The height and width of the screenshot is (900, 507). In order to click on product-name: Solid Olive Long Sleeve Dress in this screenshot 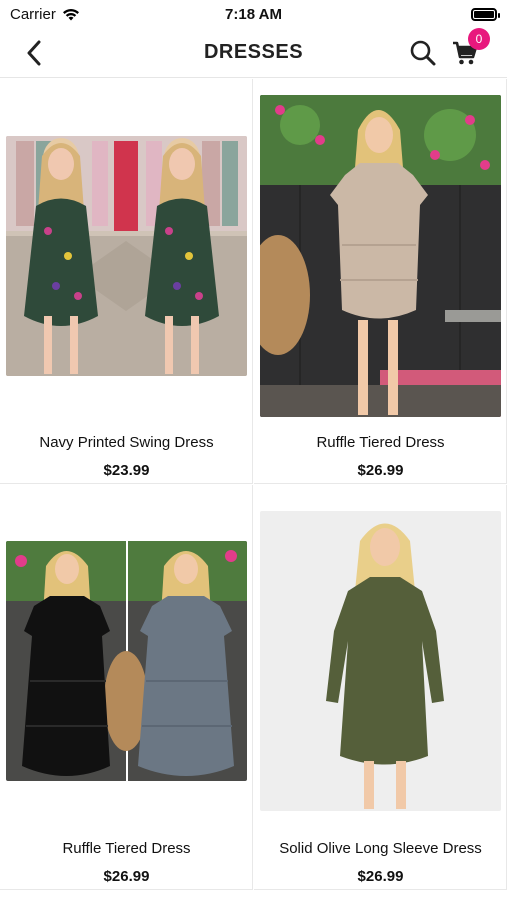, I will do `click(380, 848)`.